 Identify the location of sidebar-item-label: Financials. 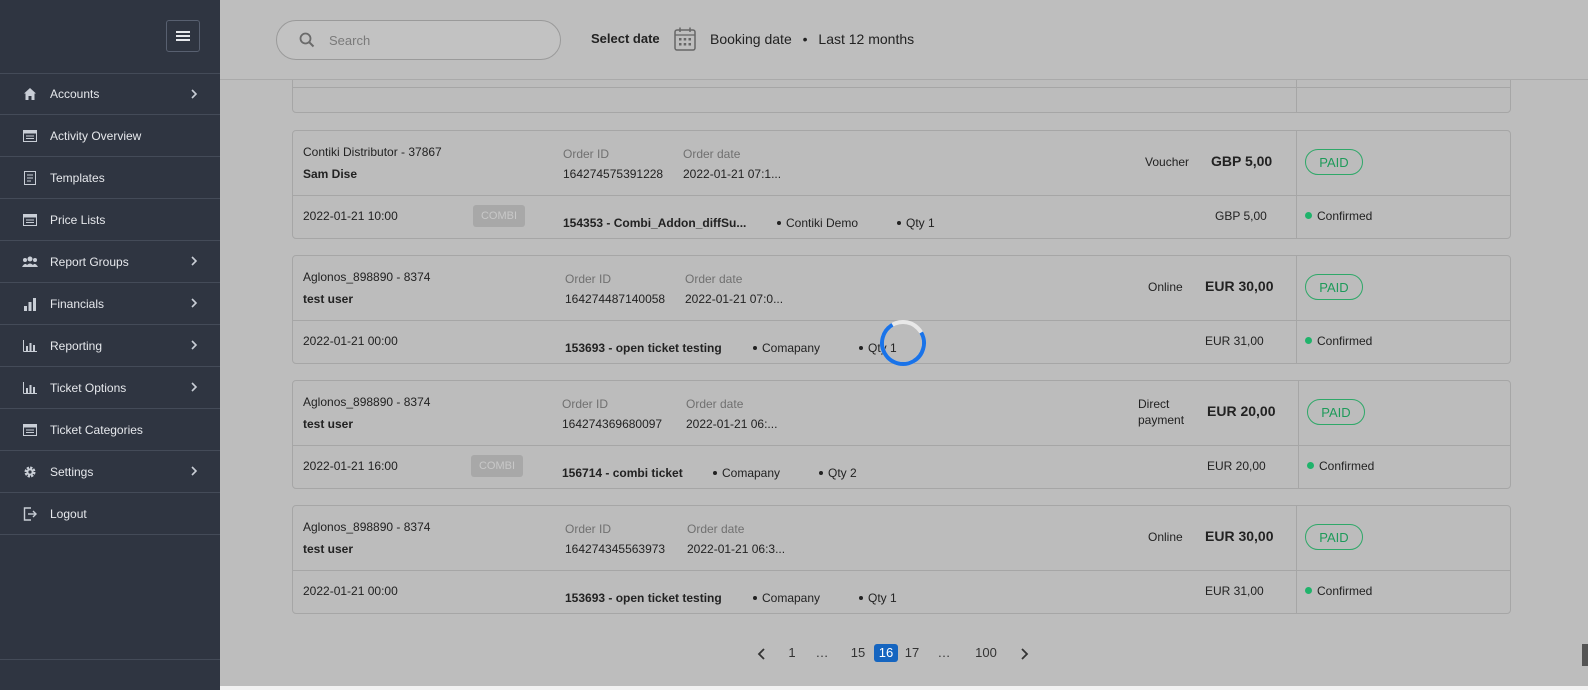
(77, 303).